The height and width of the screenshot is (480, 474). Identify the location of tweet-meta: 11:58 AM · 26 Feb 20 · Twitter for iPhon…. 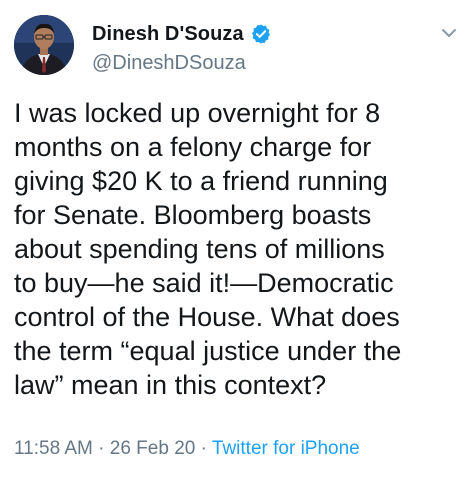
(187, 449).